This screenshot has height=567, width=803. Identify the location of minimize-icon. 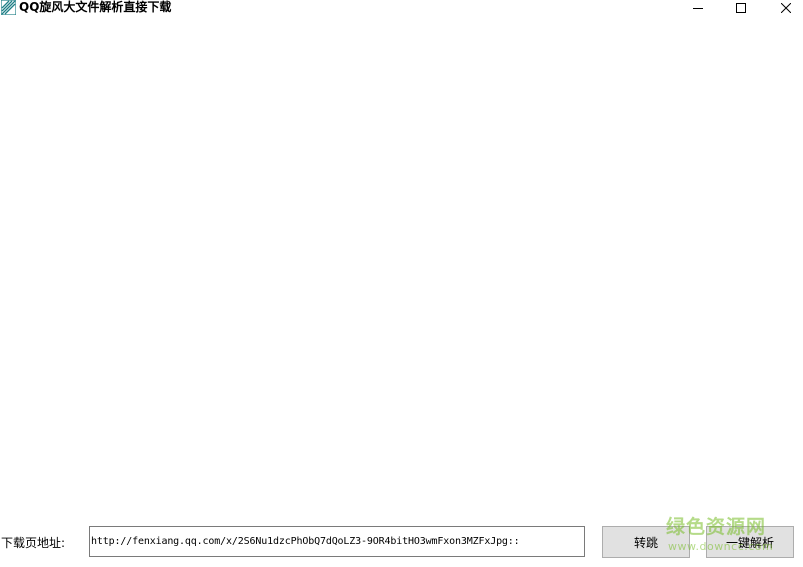
(698, 8).